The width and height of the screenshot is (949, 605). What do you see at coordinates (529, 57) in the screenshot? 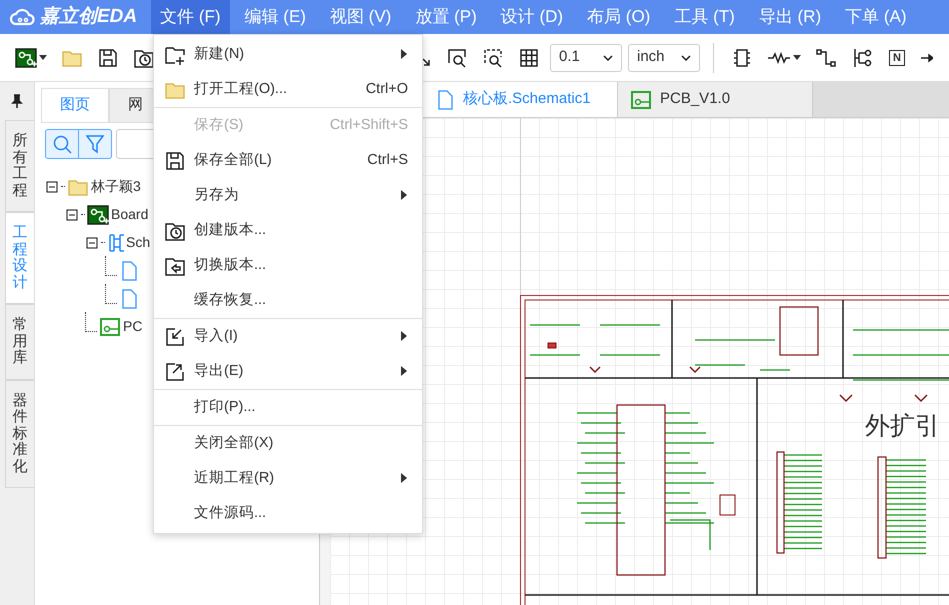
I see `grid-icon` at bounding box center [529, 57].